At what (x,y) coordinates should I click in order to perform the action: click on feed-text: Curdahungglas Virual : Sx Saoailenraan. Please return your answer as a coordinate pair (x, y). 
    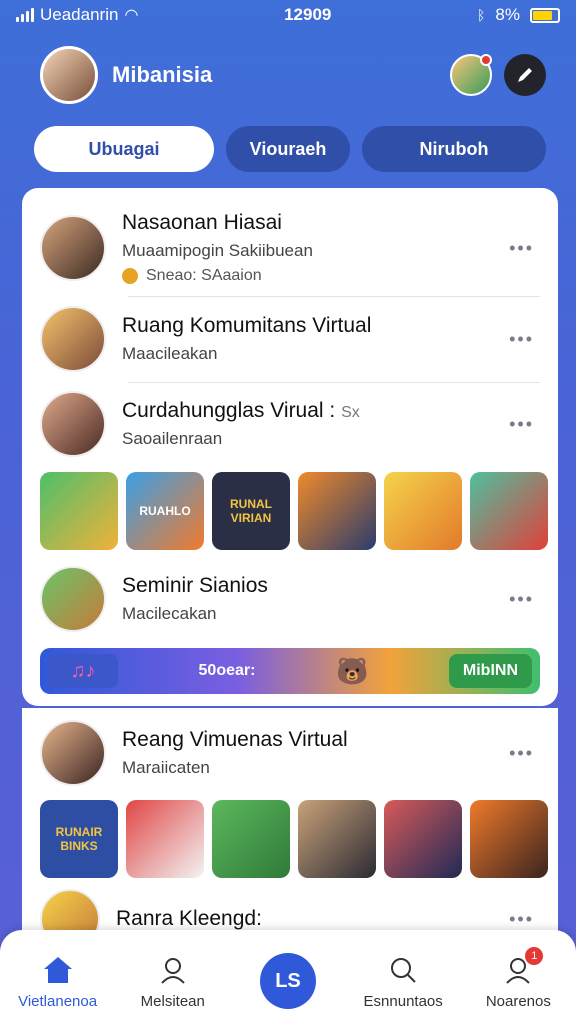
    Looking at the image, I should click on (340, 424).